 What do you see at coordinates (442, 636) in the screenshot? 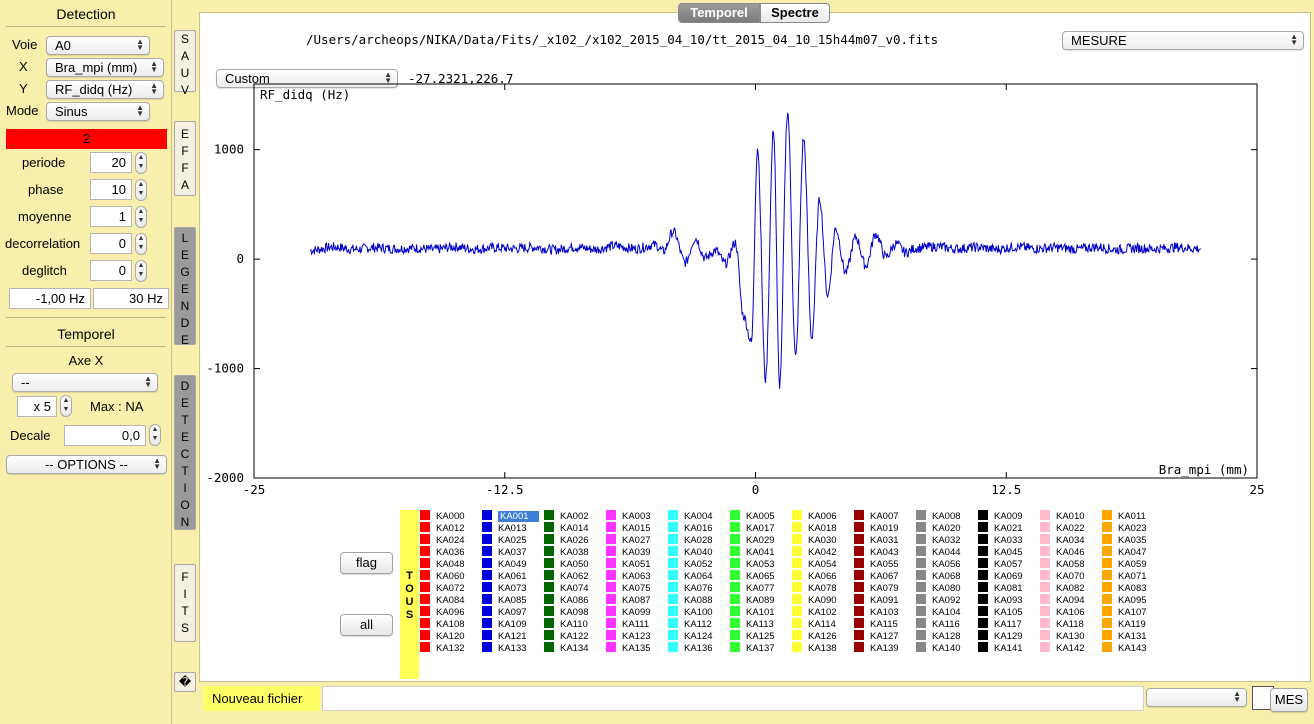
I see `detector-item: KA120` at bounding box center [442, 636].